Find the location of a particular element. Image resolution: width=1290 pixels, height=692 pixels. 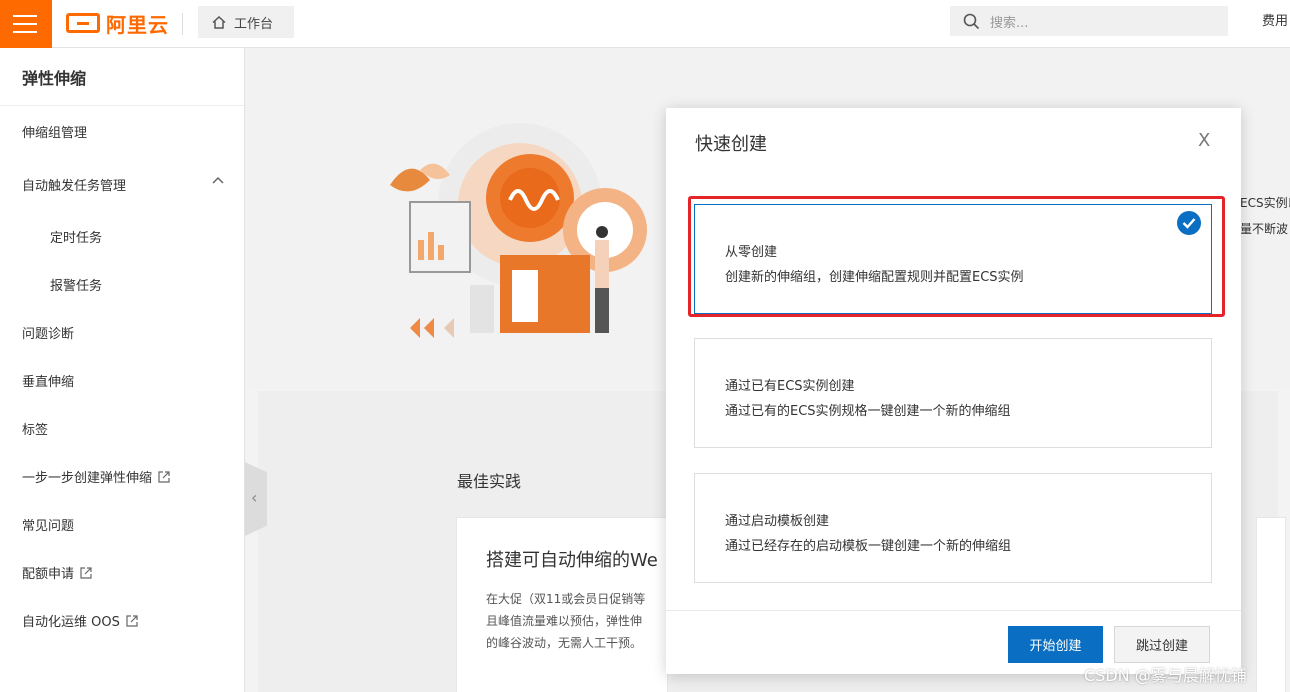

card-description-line: 的峰谷波动，无需人工干预。 is located at coordinates (564, 643).